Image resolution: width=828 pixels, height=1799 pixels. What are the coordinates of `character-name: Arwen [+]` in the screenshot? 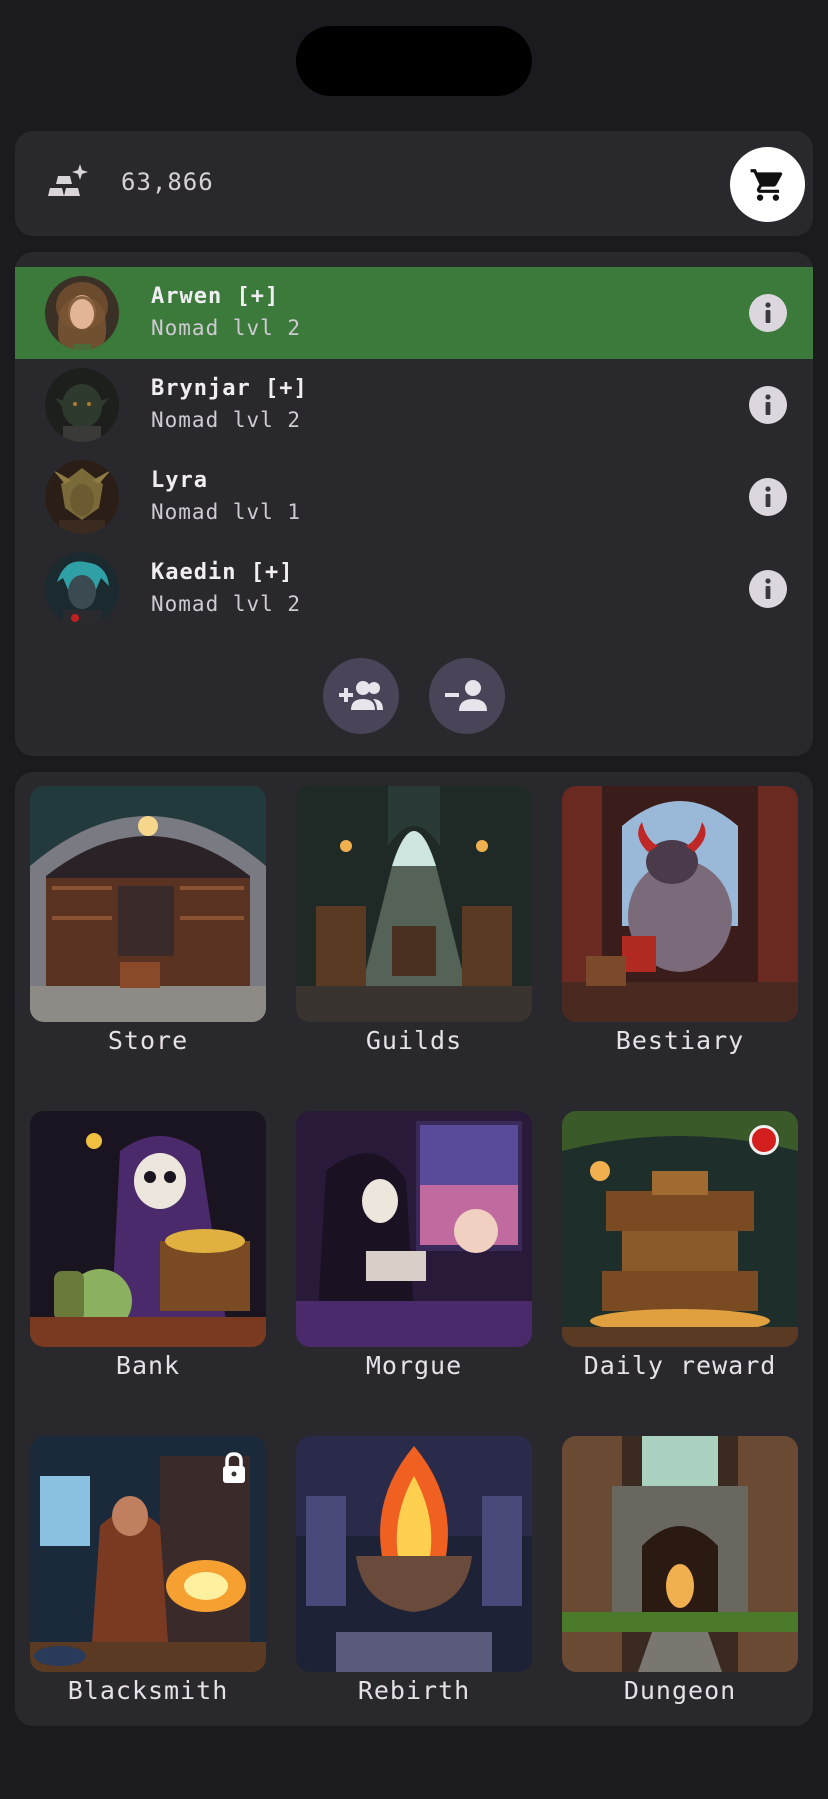 It's located at (215, 296).